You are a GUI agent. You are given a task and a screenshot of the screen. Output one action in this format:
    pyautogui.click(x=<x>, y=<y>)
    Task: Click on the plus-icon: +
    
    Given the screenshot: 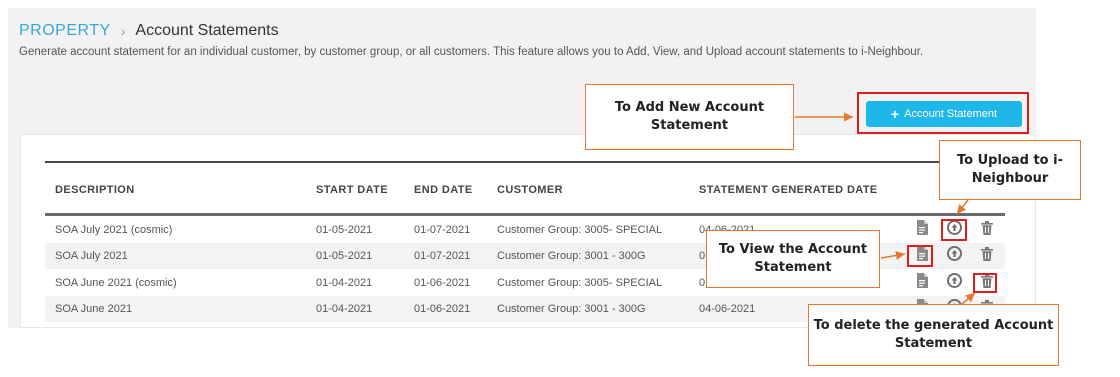 What is the action you would take?
    pyautogui.click(x=895, y=114)
    